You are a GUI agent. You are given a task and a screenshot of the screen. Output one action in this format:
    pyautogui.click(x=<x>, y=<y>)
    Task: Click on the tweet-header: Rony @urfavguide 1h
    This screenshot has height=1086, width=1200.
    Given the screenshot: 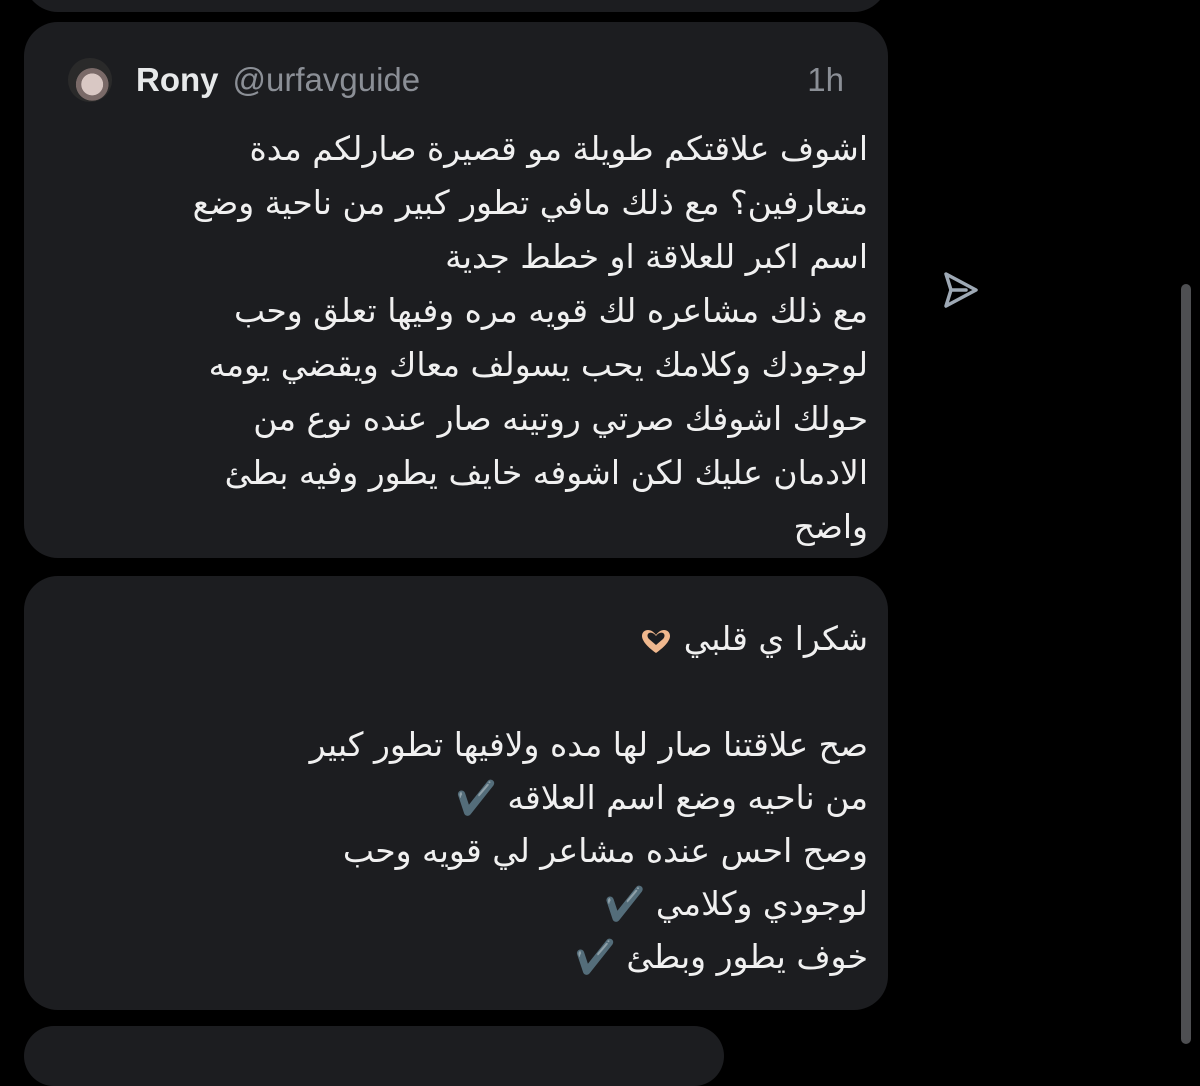 What is the action you would take?
    pyautogui.click(x=456, y=80)
    